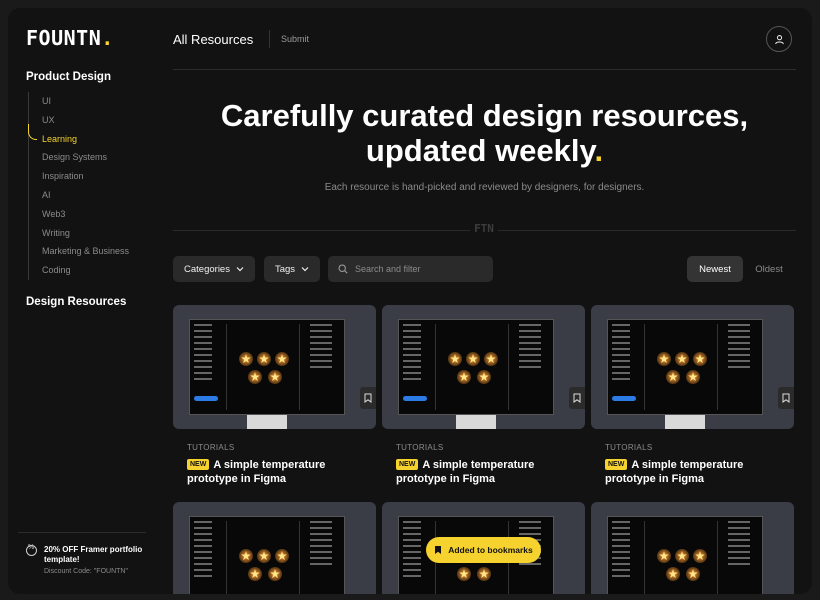  What do you see at coordinates (420, 269) in the screenshot?
I see `search-input` at bounding box center [420, 269].